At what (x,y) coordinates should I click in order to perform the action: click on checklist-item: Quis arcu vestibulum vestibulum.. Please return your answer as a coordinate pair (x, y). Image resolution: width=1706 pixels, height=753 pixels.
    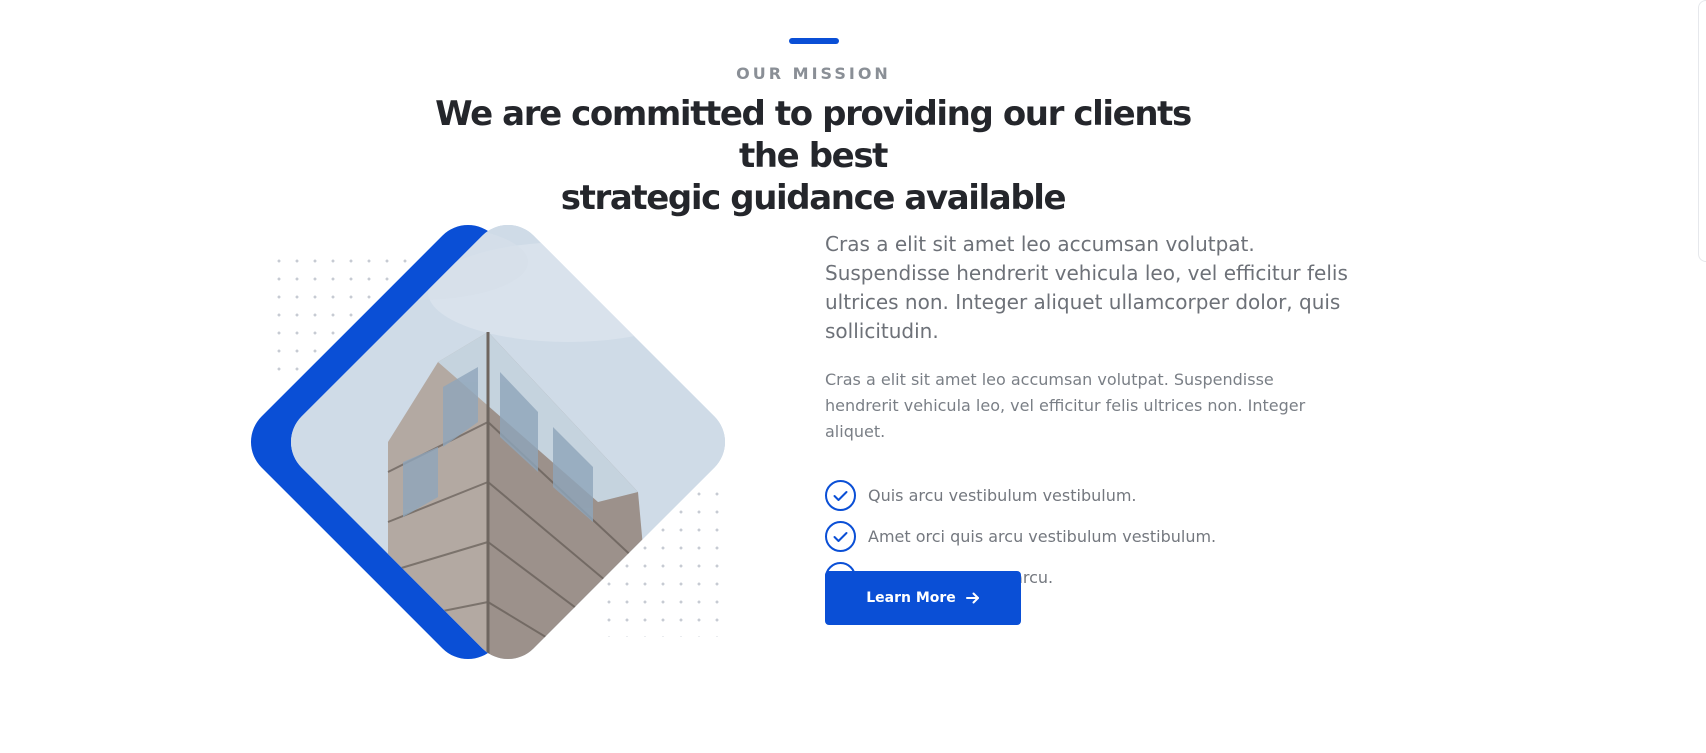
    Looking at the image, I should click on (1105, 495).